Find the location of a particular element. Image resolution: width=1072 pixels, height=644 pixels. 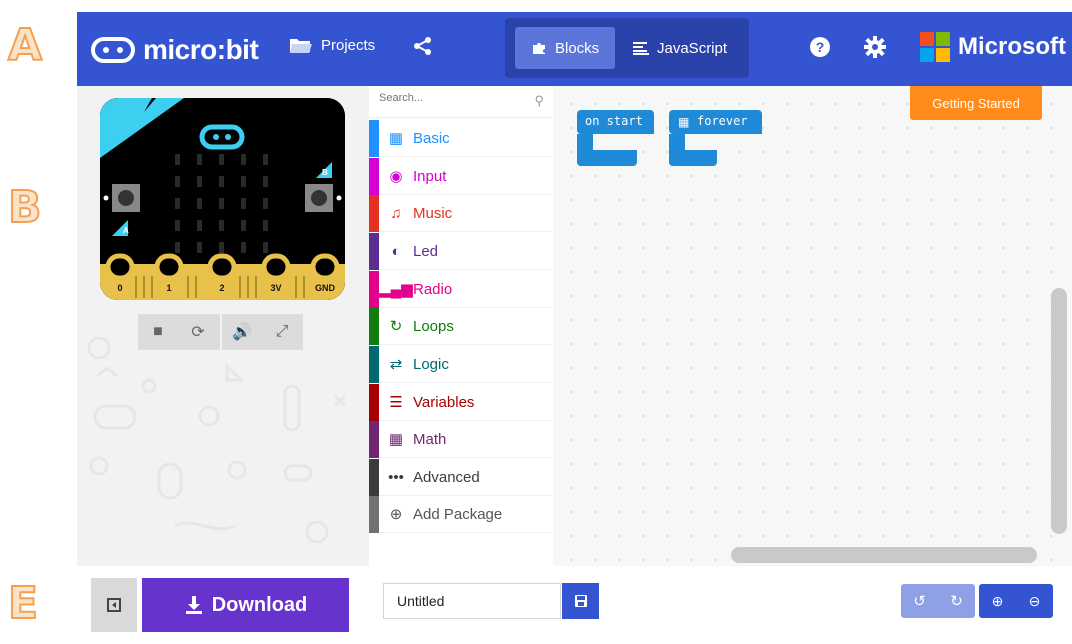

search-input is located at coordinates (449, 98).